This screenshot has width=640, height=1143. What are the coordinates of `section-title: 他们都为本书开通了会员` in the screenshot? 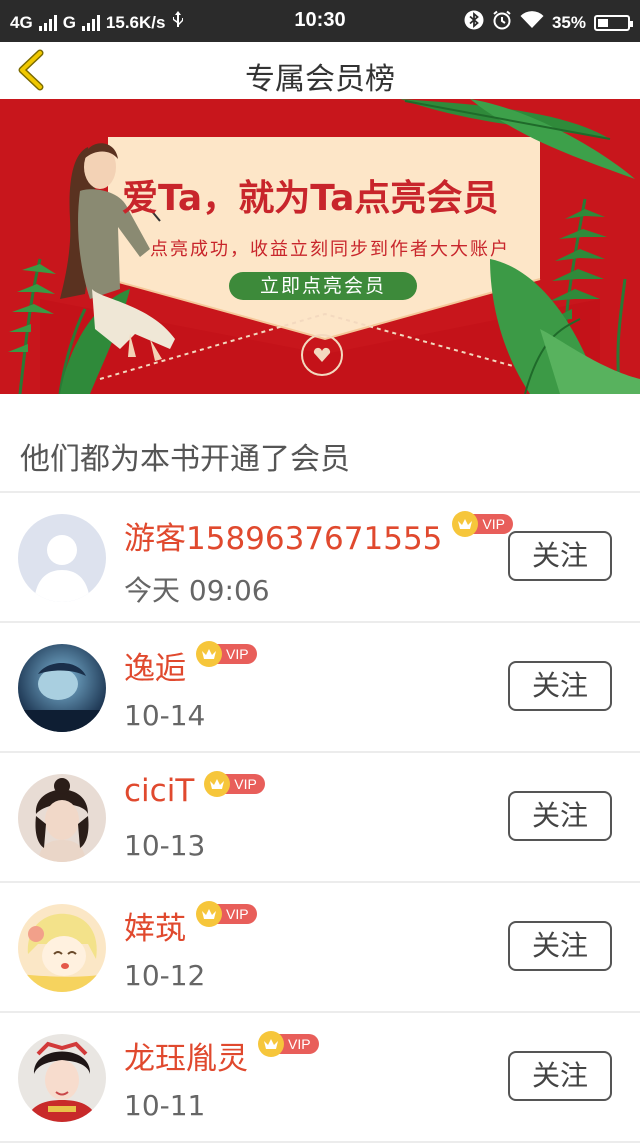 It's located at (185, 459).